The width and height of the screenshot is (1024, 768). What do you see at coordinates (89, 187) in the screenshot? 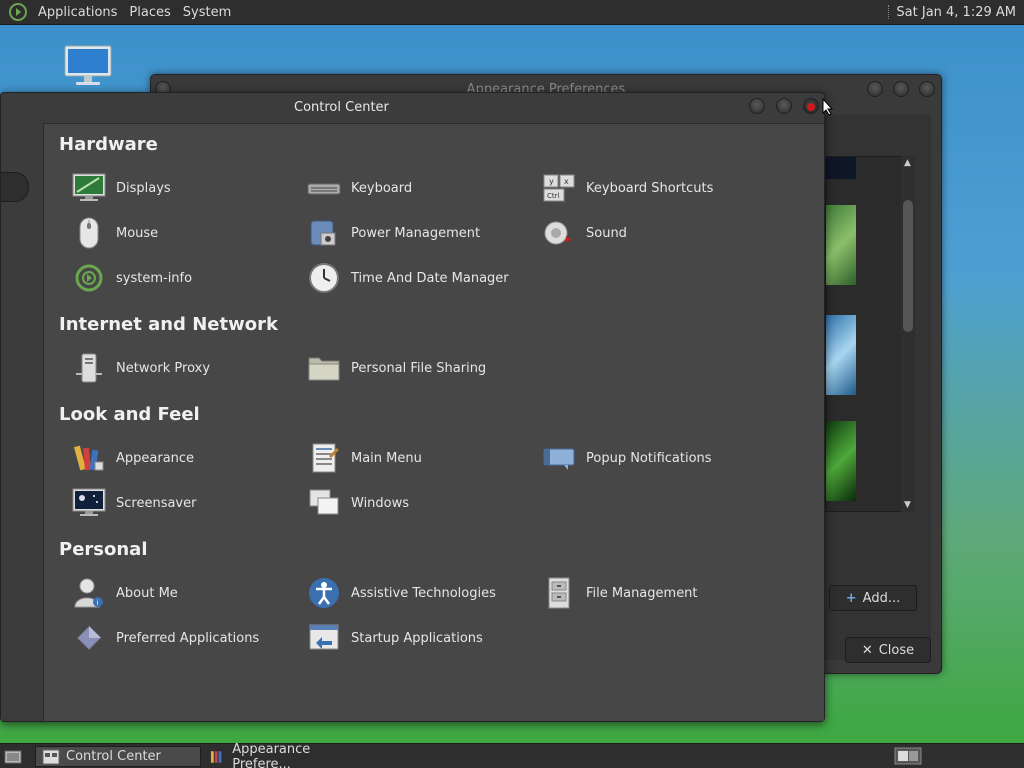
I see `display-icon` at bounding box center [89, 187].